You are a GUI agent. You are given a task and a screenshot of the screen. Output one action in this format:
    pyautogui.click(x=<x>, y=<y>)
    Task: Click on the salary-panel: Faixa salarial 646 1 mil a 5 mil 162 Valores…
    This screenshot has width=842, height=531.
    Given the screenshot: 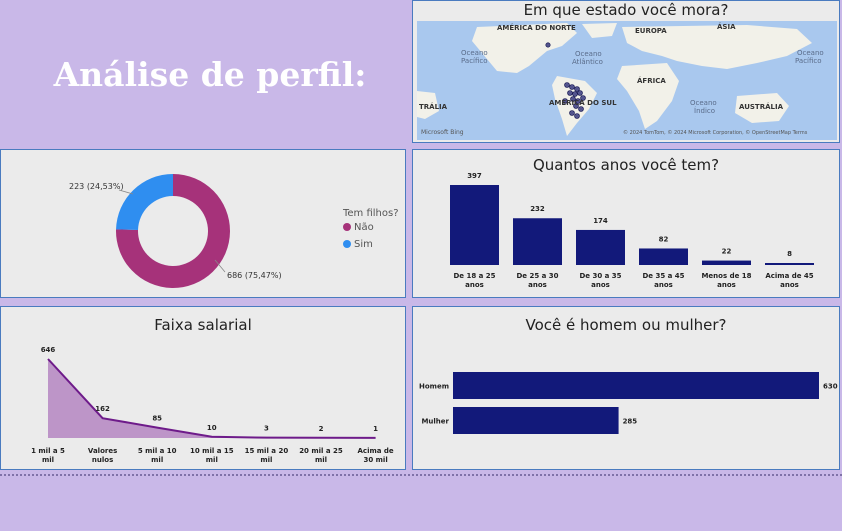 What is the action you would take?
    pyautogui.click(x=203, y=388)
    